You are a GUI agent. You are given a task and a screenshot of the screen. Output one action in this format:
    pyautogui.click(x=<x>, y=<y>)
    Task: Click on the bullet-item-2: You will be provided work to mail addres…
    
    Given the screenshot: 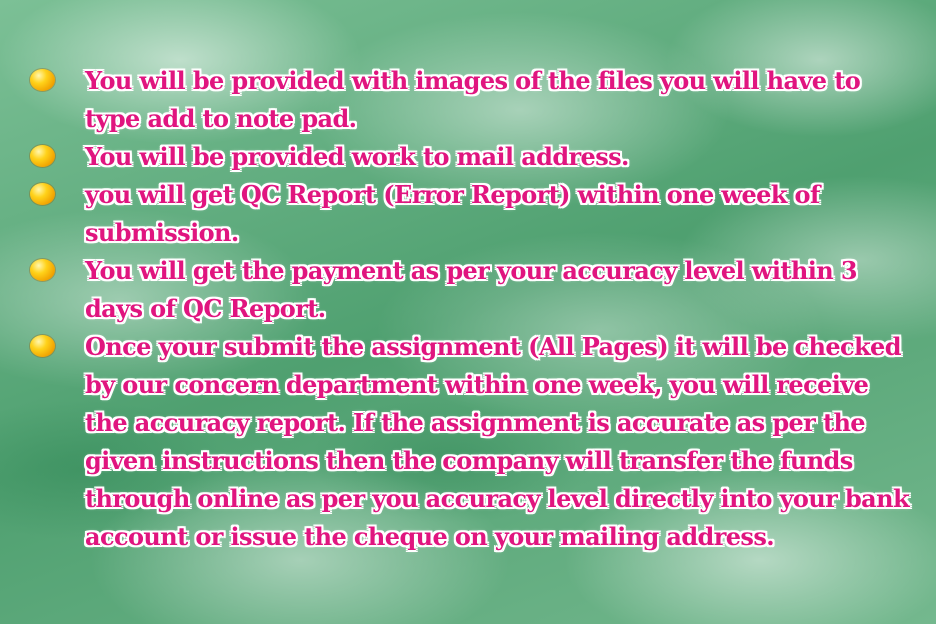 What is the action you would take?
    pyautogui.click(x=472, y=157)
    